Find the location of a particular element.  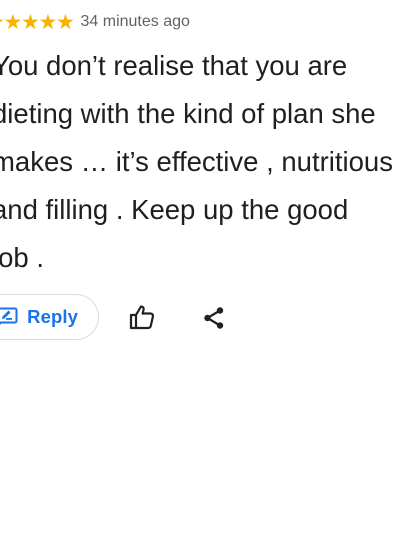

reply-button: Reply is located at coordinates (49, 317).